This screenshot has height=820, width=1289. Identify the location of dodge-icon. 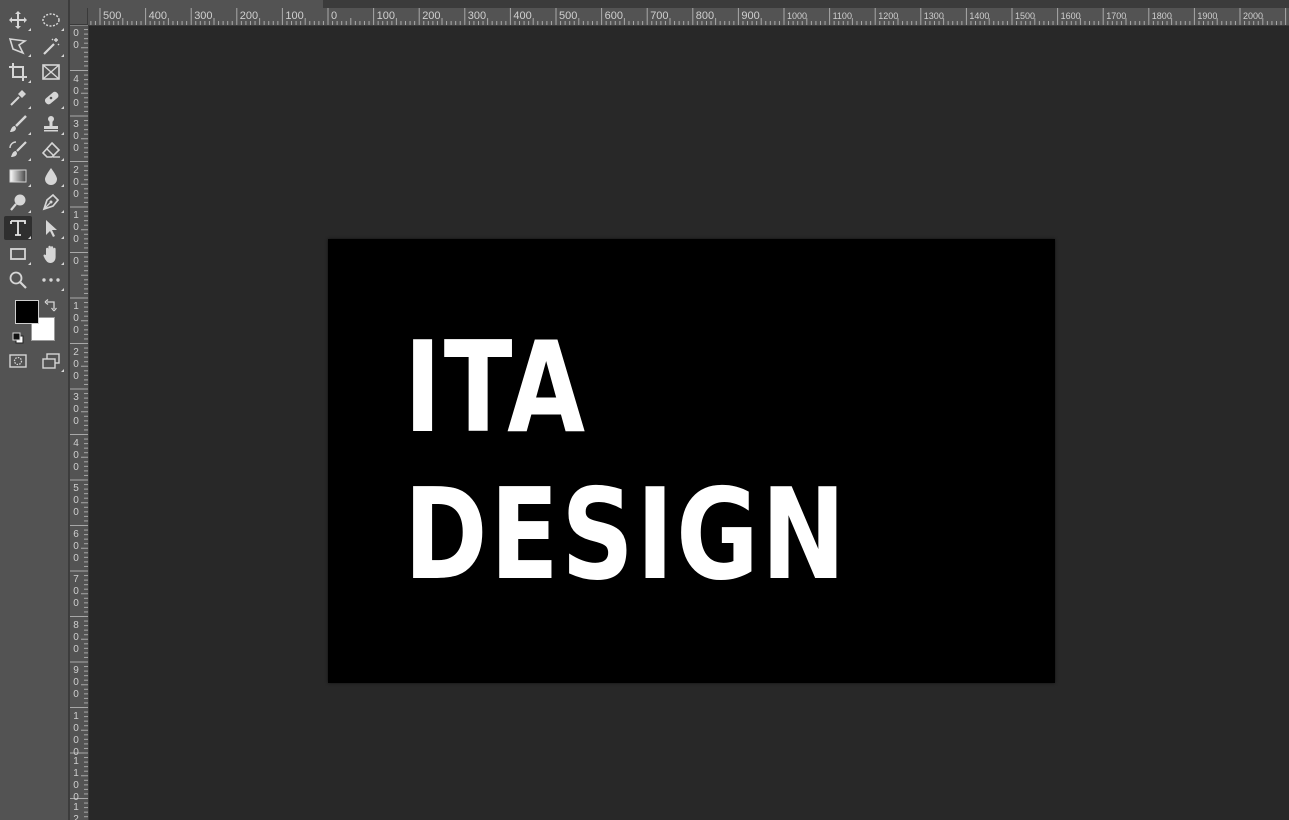
(18, 202).